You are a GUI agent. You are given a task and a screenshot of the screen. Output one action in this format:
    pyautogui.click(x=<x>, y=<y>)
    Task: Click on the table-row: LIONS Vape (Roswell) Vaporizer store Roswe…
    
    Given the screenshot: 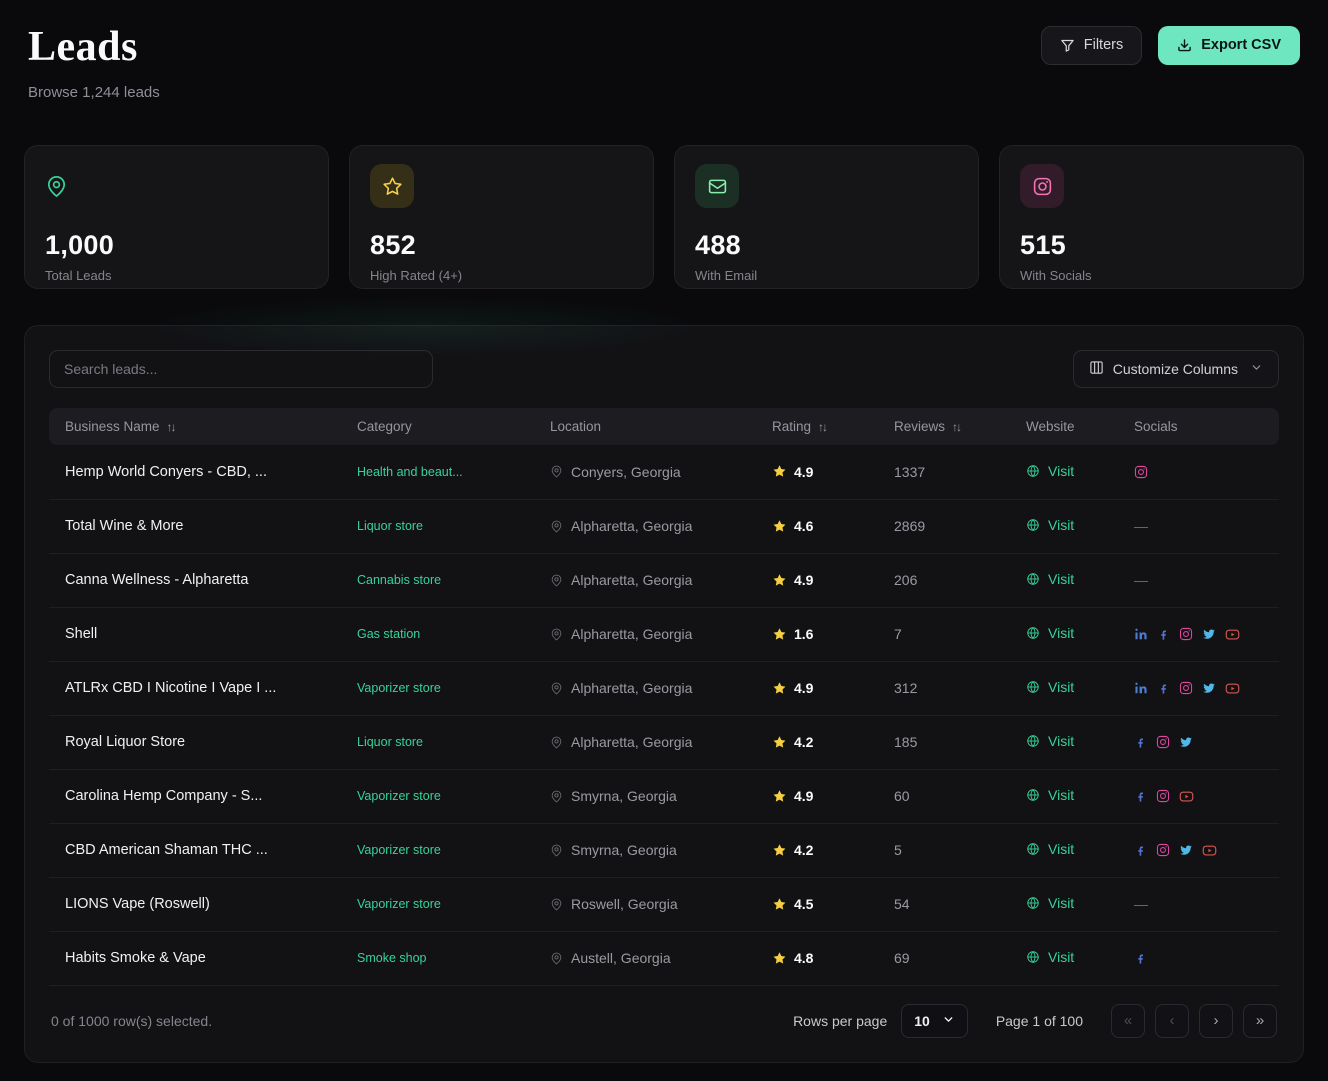 What is the action you would take?
    pyautogui.click(x=664, y=904)
    